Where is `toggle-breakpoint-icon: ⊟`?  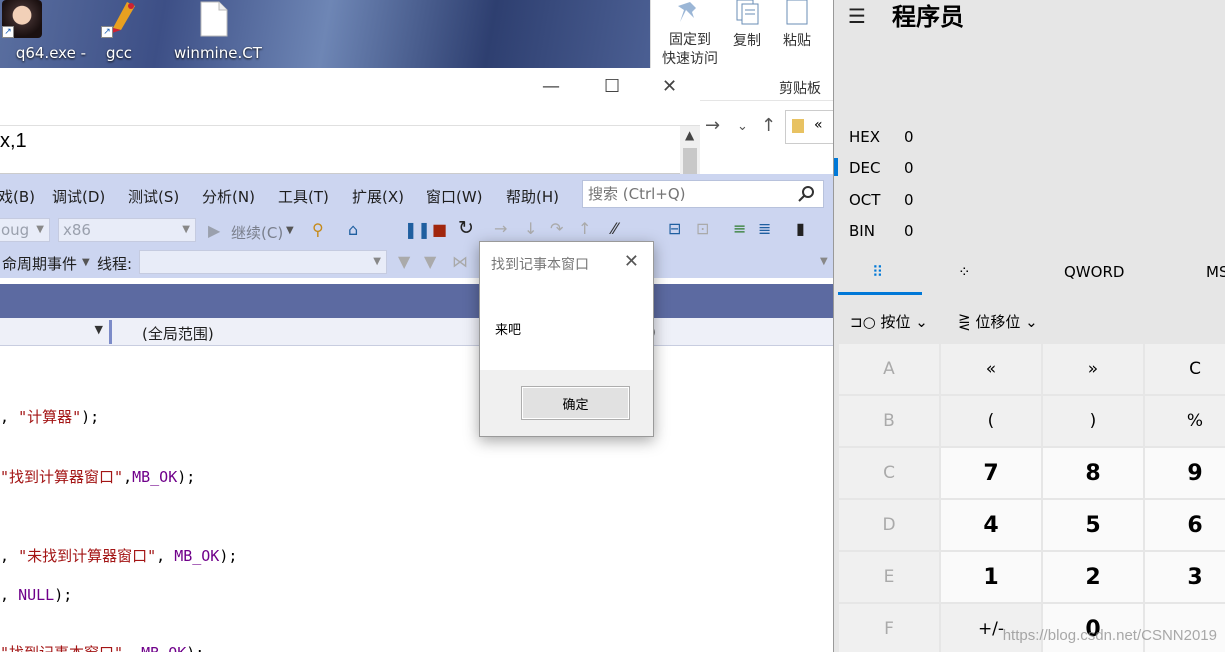 toggle-breakpoint-icon: ⊟ is located at coordinates (674, 229).